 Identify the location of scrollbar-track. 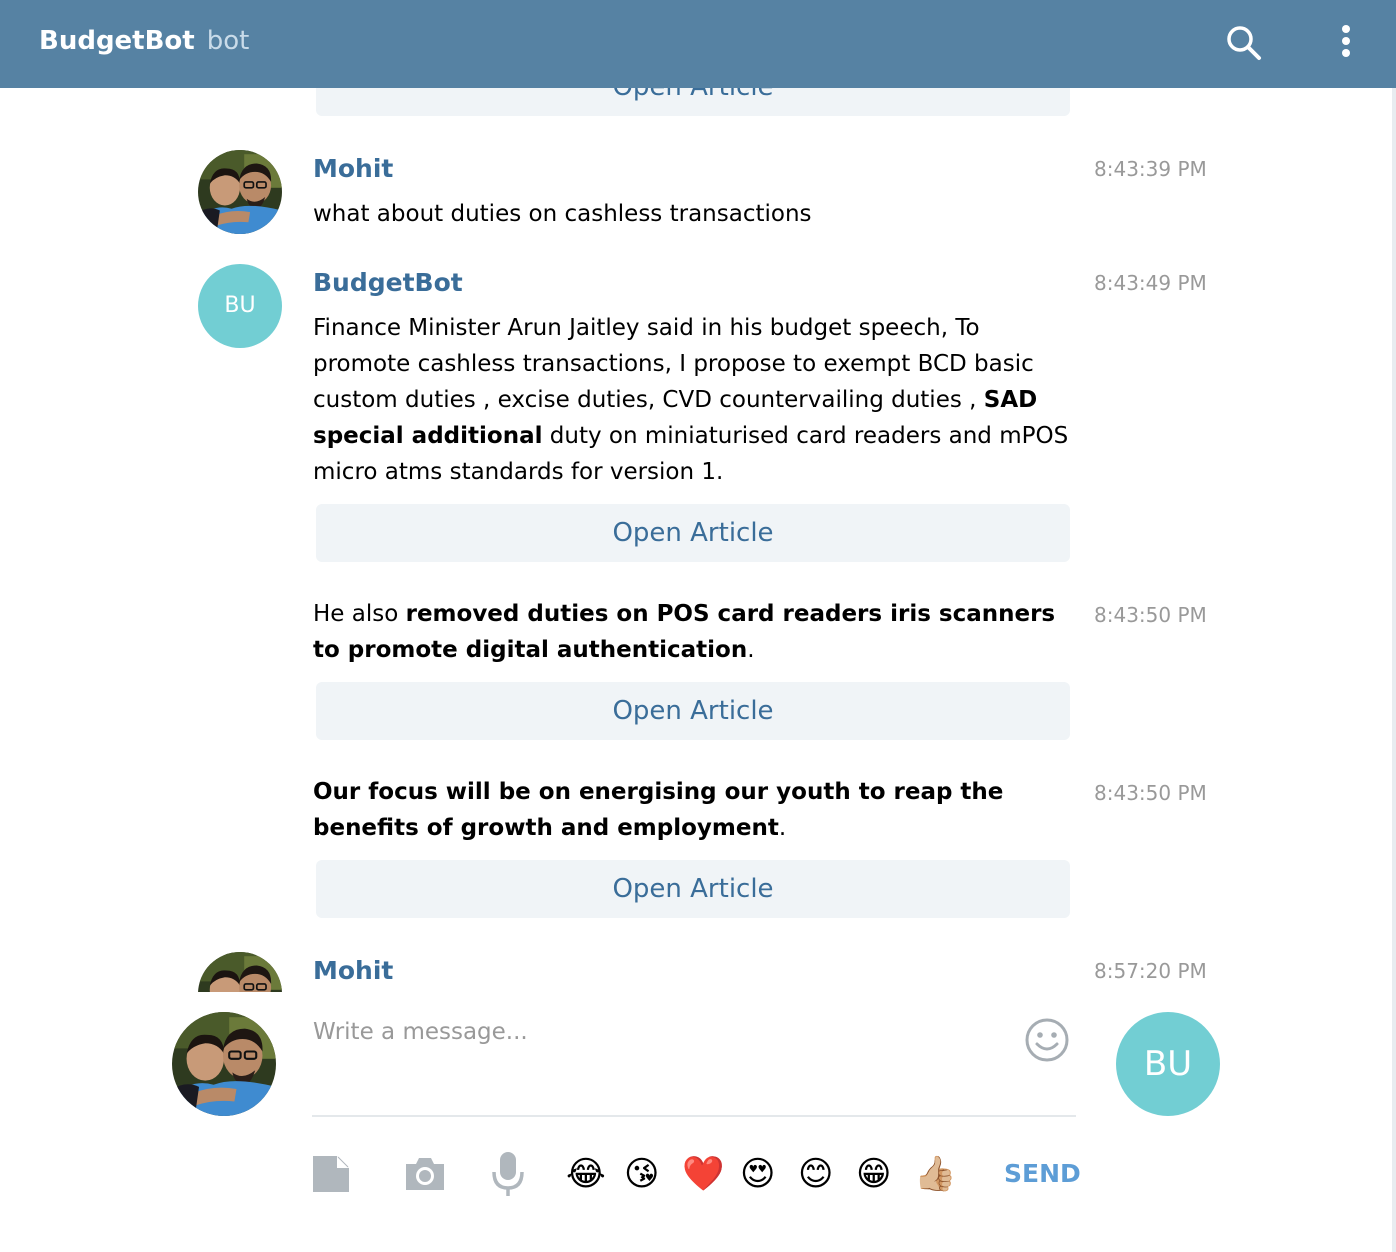
(1394, 670).